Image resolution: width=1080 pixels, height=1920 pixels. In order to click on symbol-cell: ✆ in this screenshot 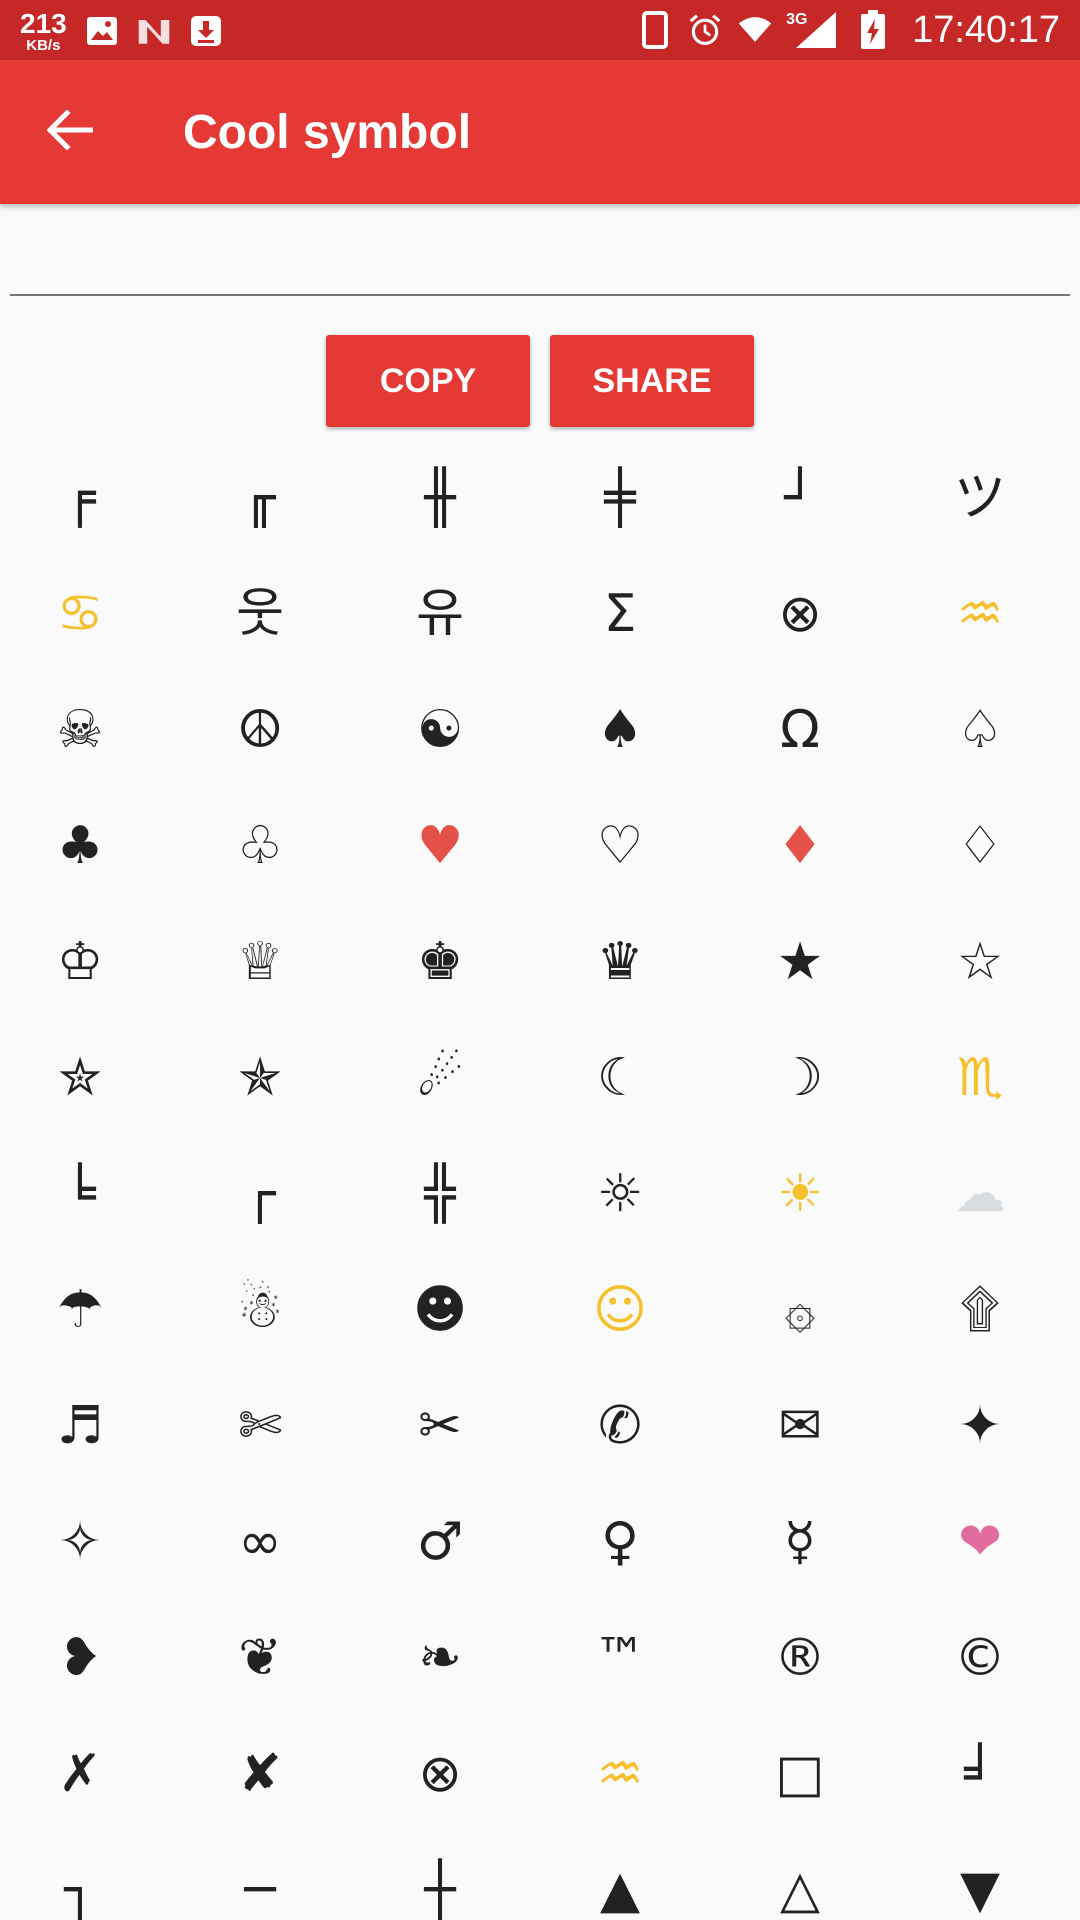, I will do `click(620, 1426)`.